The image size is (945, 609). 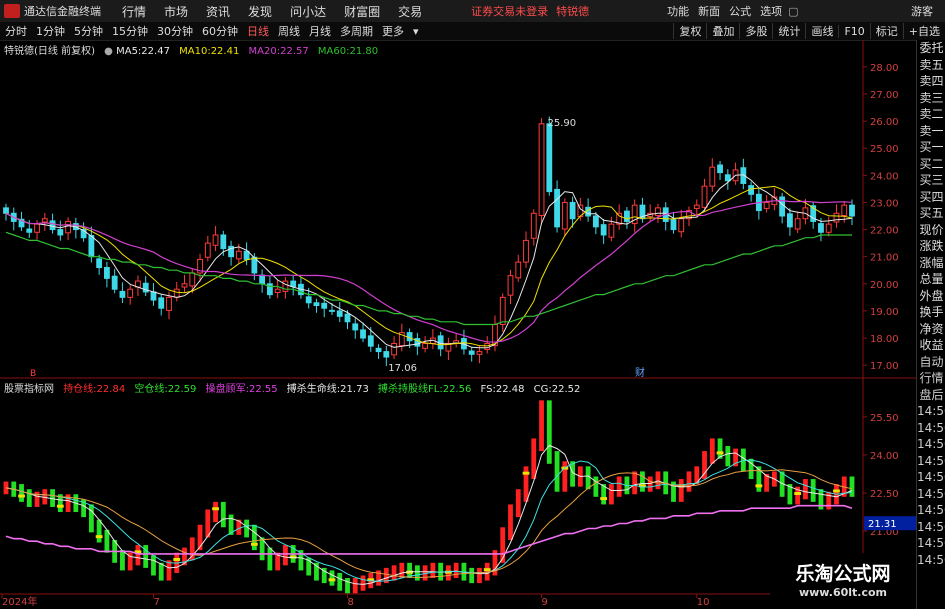 I want to click on guest-label: 游客, so click(x=922, y=11).